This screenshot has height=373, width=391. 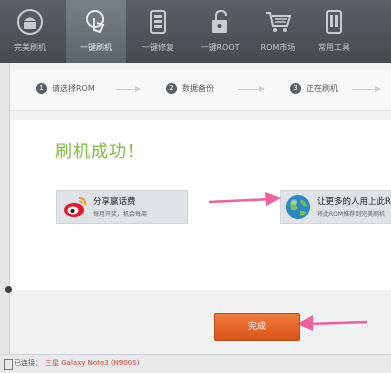 What do you see at coordinates (220, 47) in the screenshot?
I see `toolbar-label: 一键ROOT` at bounding box center [220, 47].